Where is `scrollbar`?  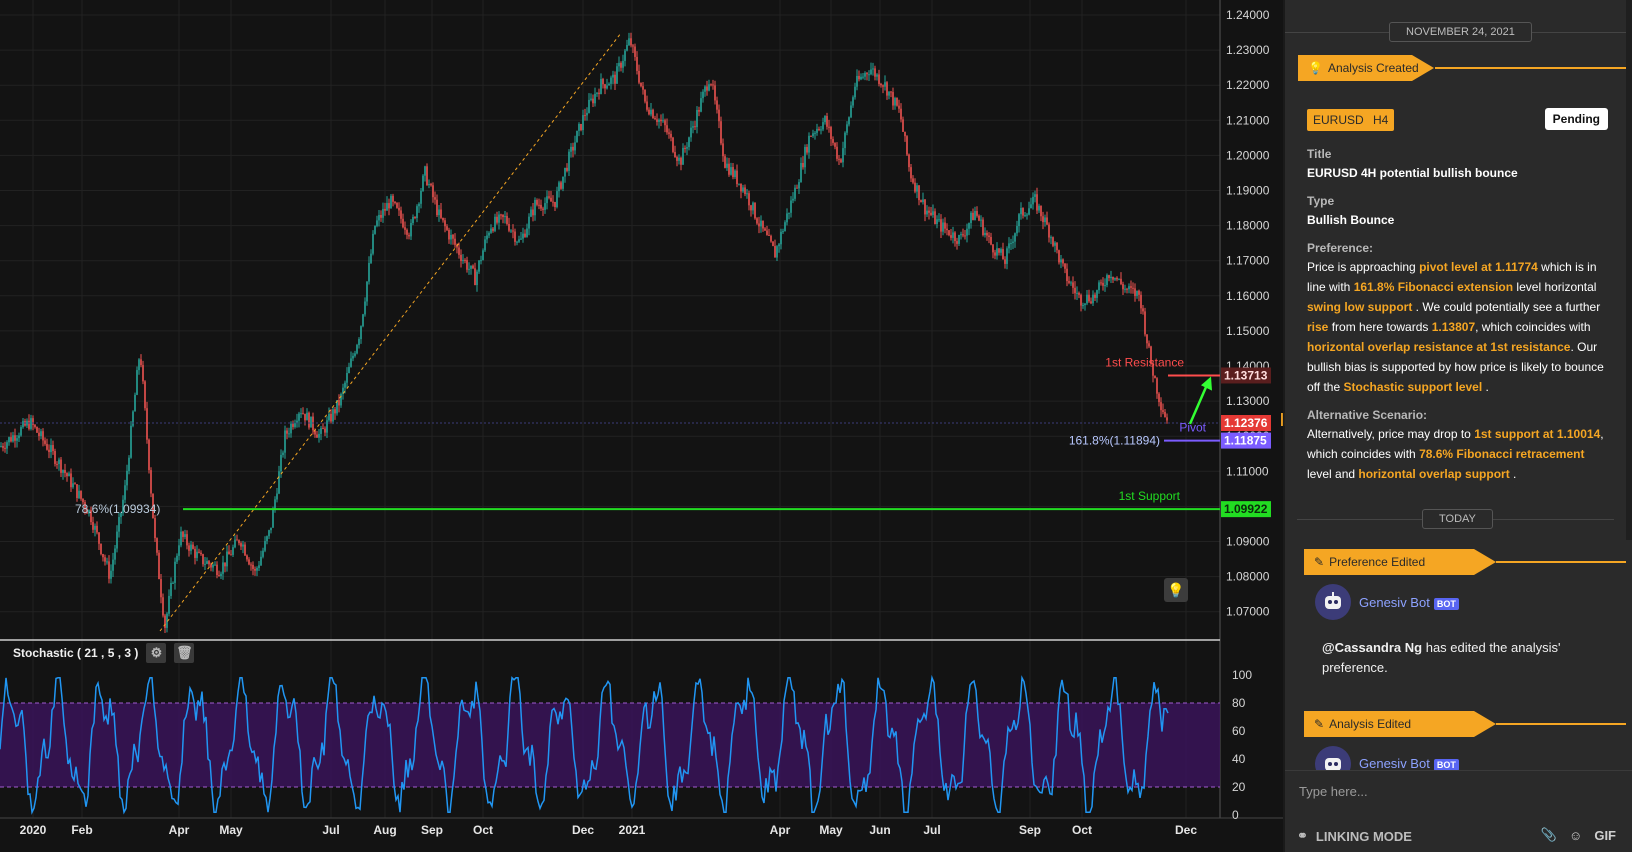 scrollbar is located at coordinates (1629, 270).